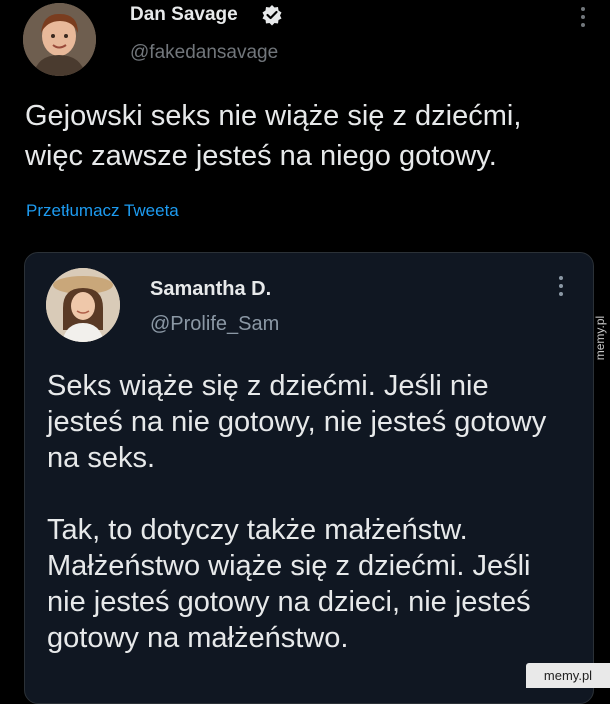 The width and height of the screenshot is (610, 704). Describe the element at coordinates (59, 39) in the screenshot. I see `author-avatar` at that location.